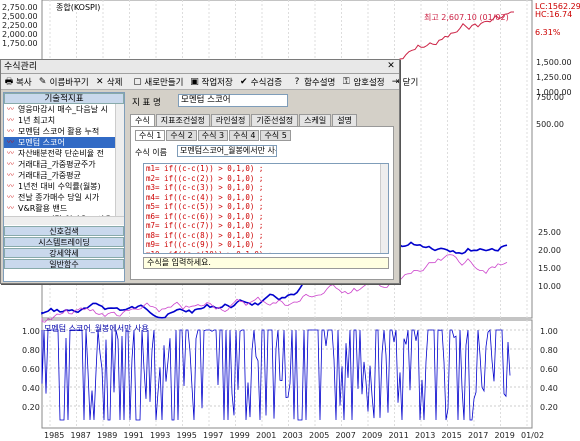  Describe the element at coordinates (37, 120) in the screenshot. I see `tree-item-label: 1년 최고치` at that location.